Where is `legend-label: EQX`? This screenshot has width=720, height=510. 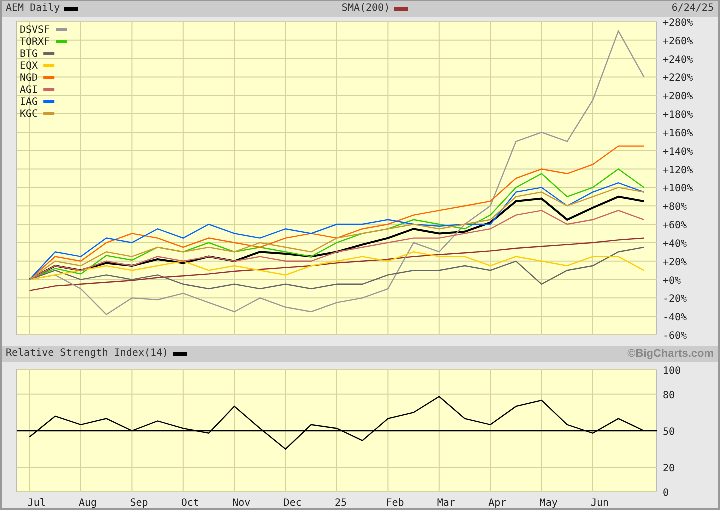
legend-label: EQX is located at coordinates (29, 66).